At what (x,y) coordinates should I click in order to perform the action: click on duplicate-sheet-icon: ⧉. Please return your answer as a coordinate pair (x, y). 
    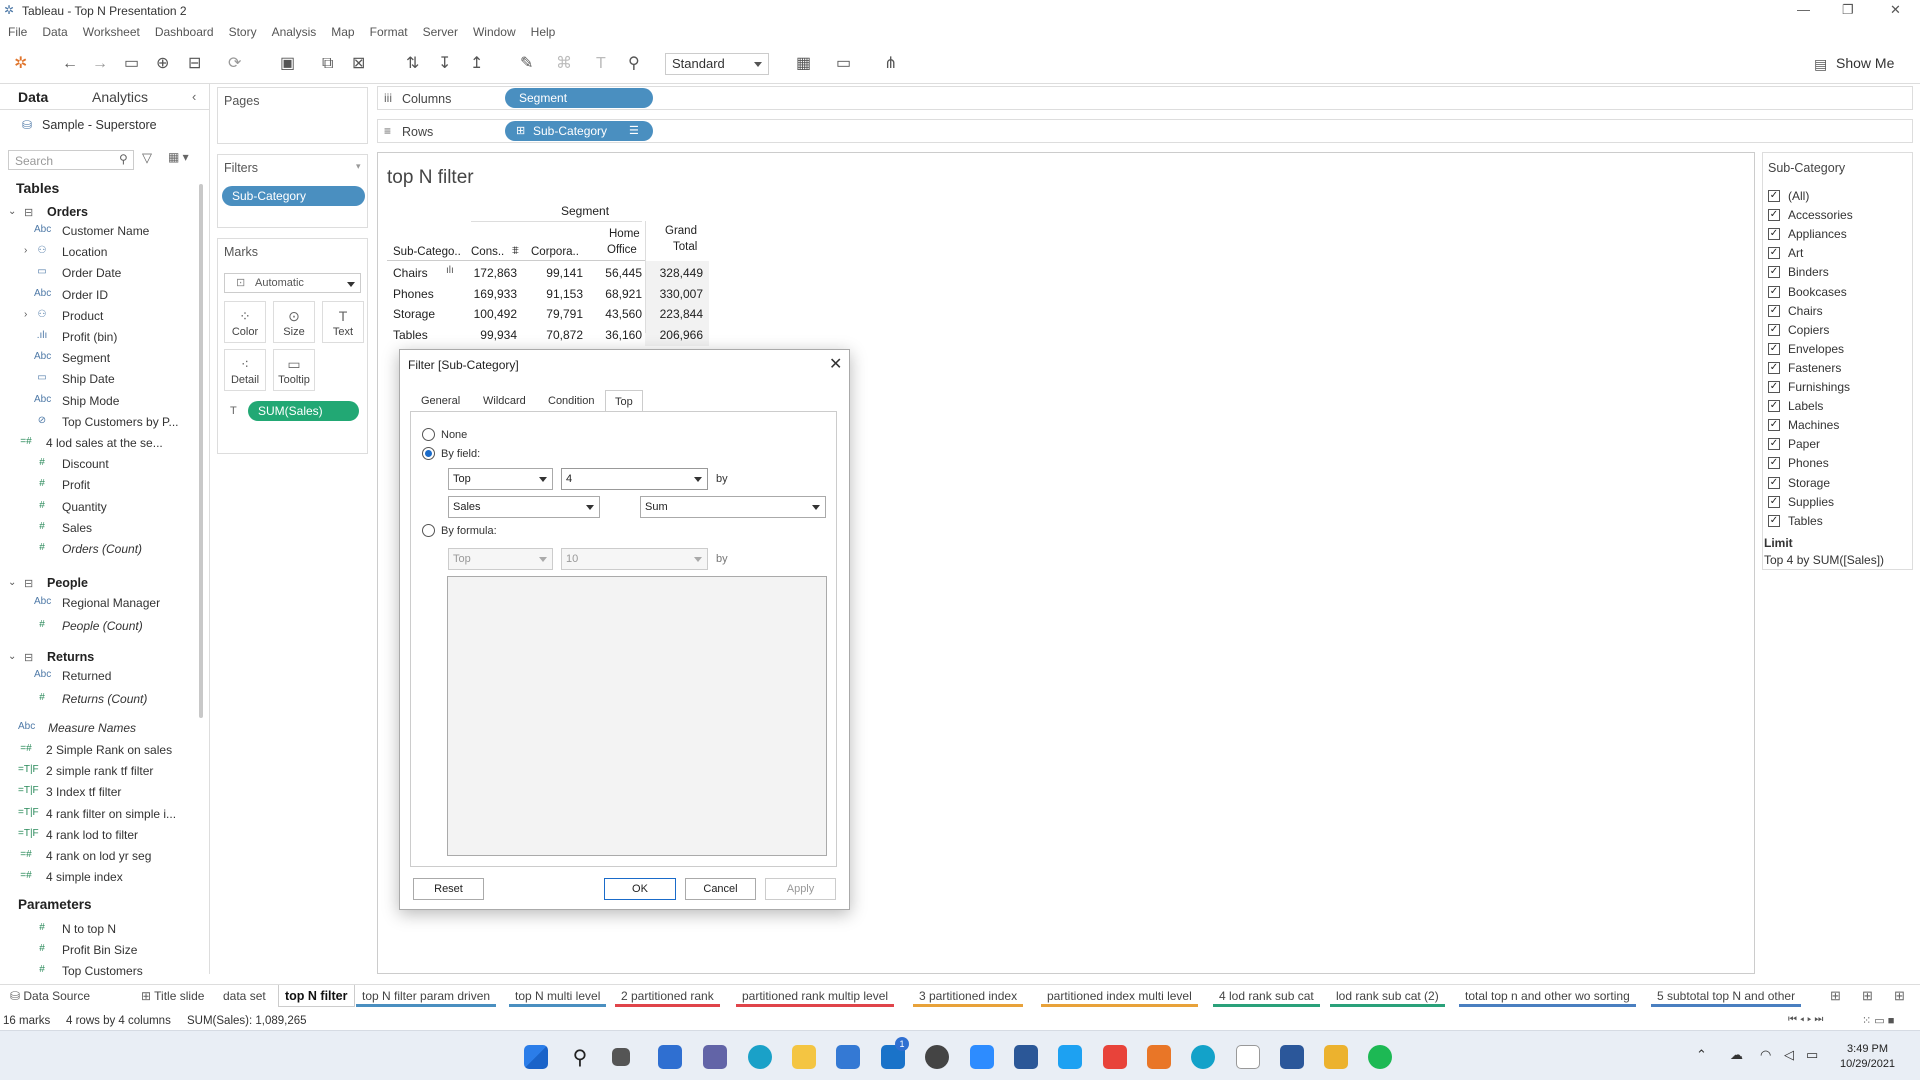
    Looking at the image, I should click on (327, 64).